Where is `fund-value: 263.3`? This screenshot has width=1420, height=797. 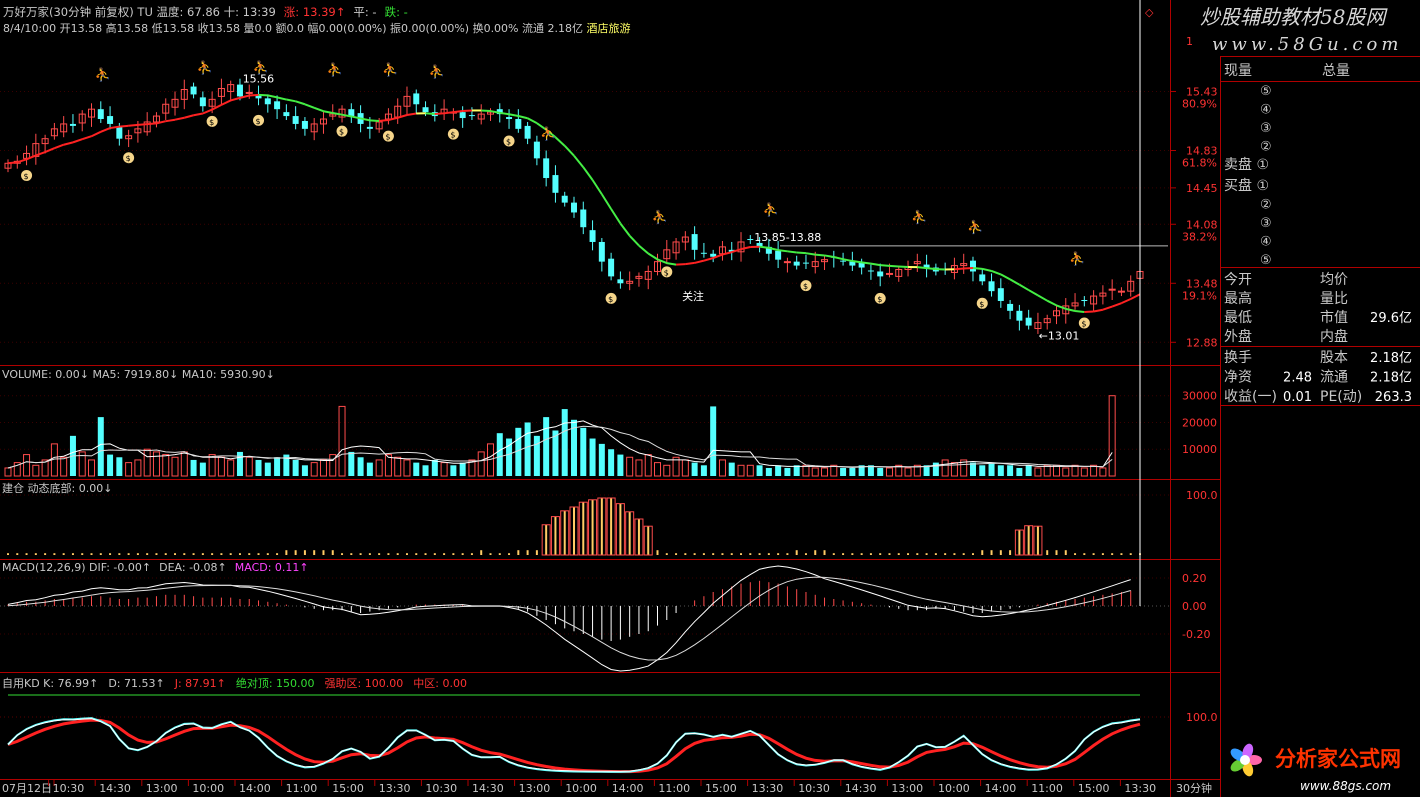
fund-value: 263.3 is located at coordinates (1393, 397).